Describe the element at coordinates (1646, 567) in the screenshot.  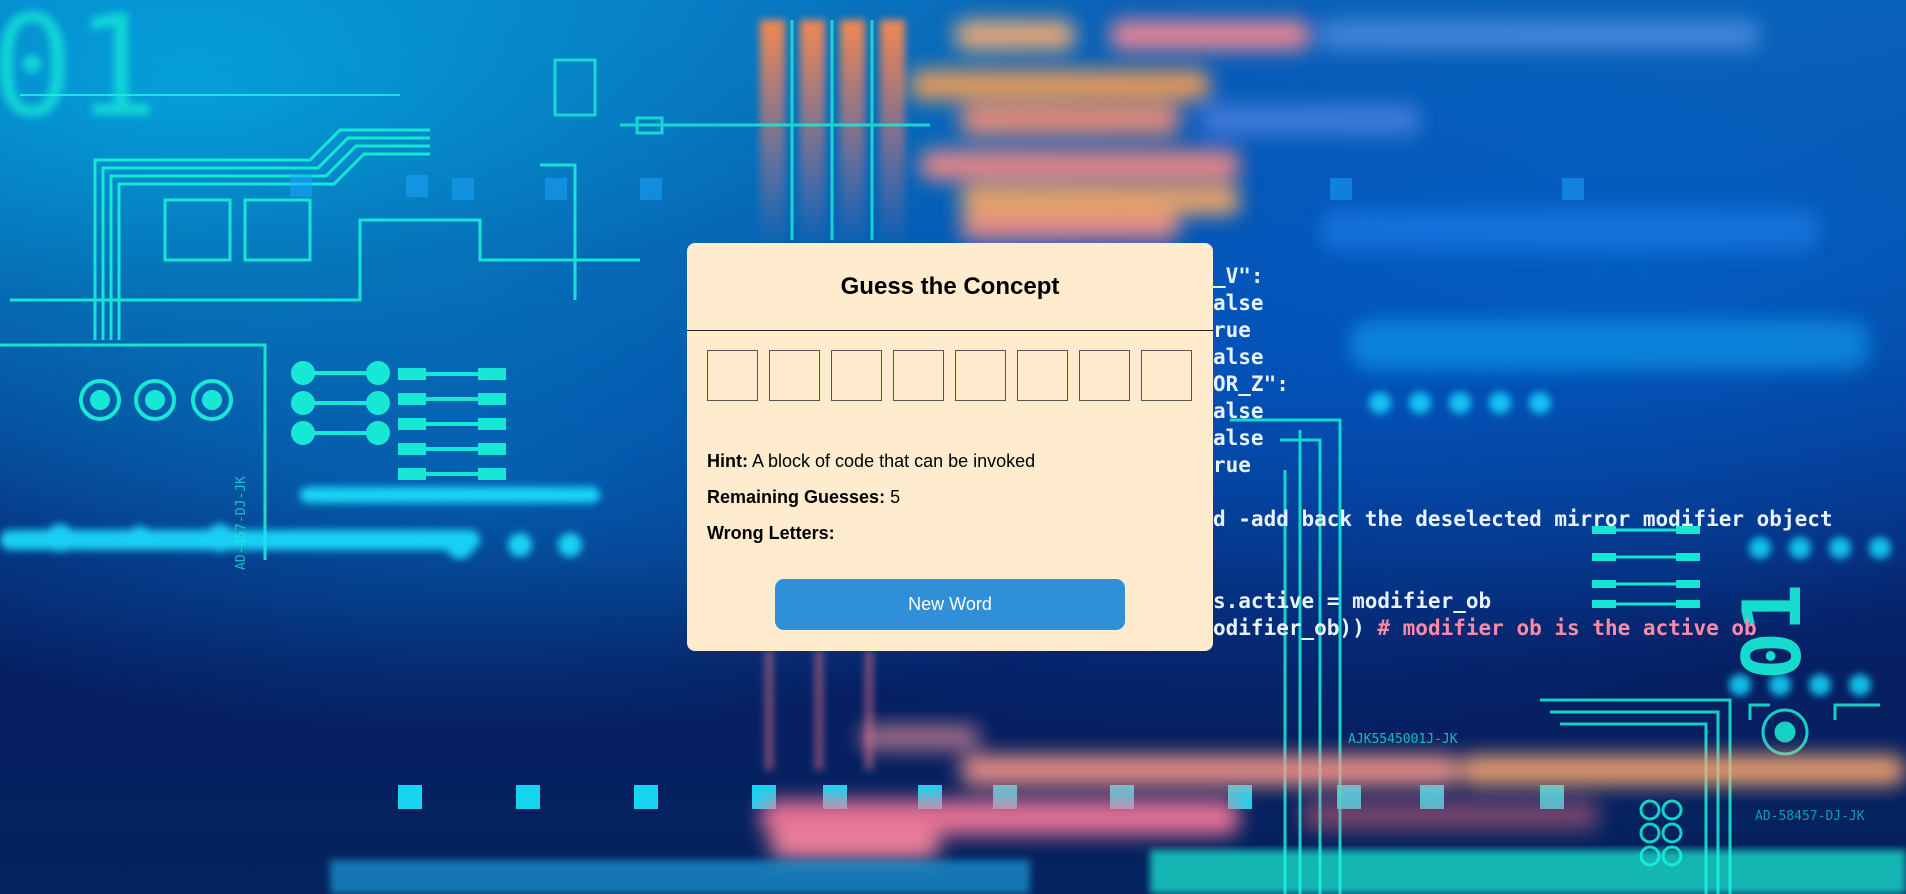
I see `bar-connectors-right` at that location.